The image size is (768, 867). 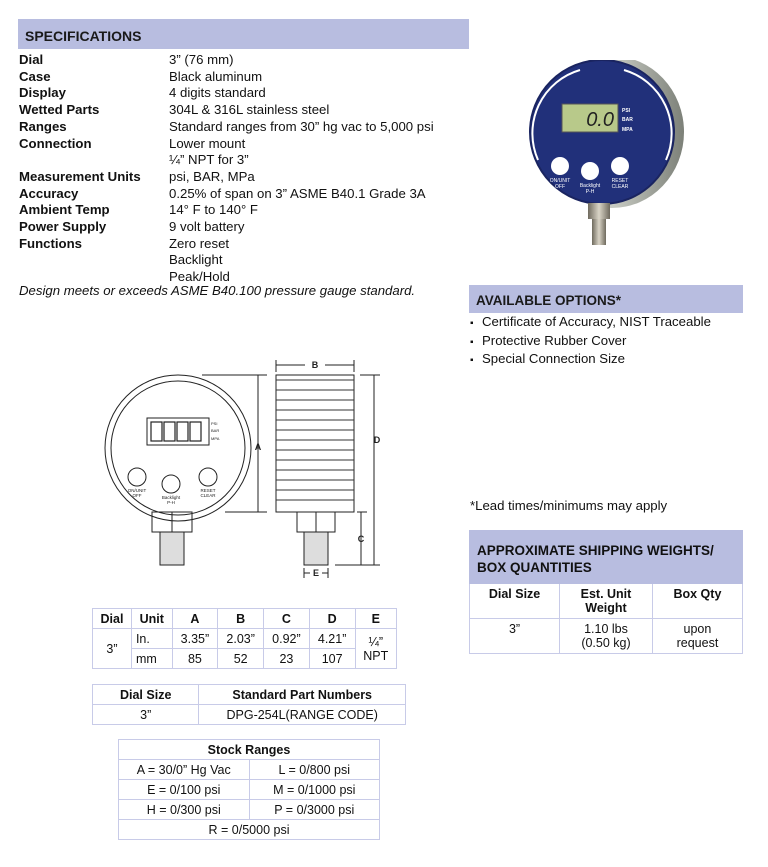 I want to click on spec-label: Power Supply, so click(x=63, y=227).